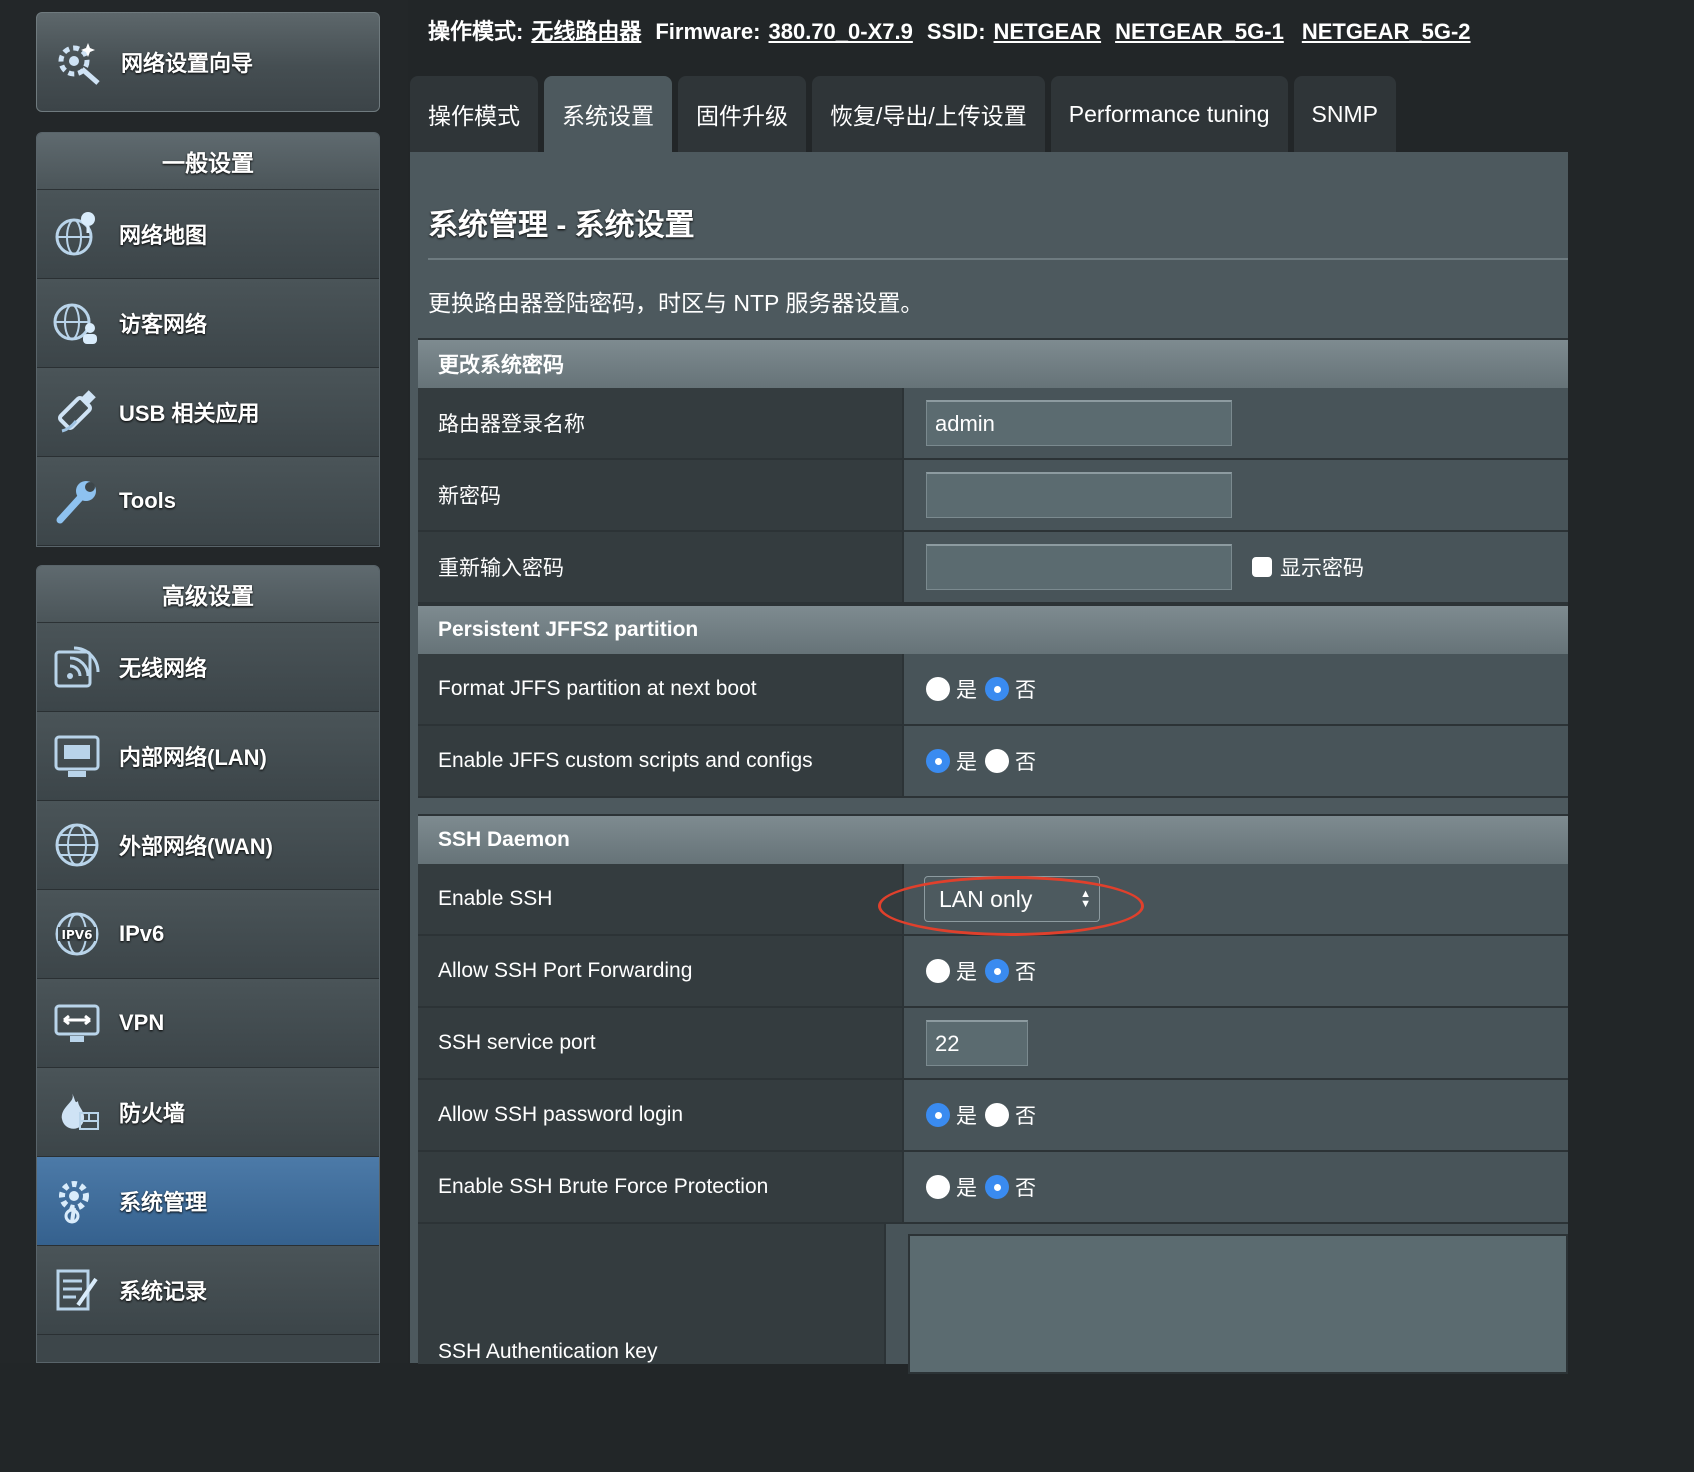  What do you see at coordinates (998, 259) in the screenshot?
I see `title-divider` at bounding box center [998, 259].